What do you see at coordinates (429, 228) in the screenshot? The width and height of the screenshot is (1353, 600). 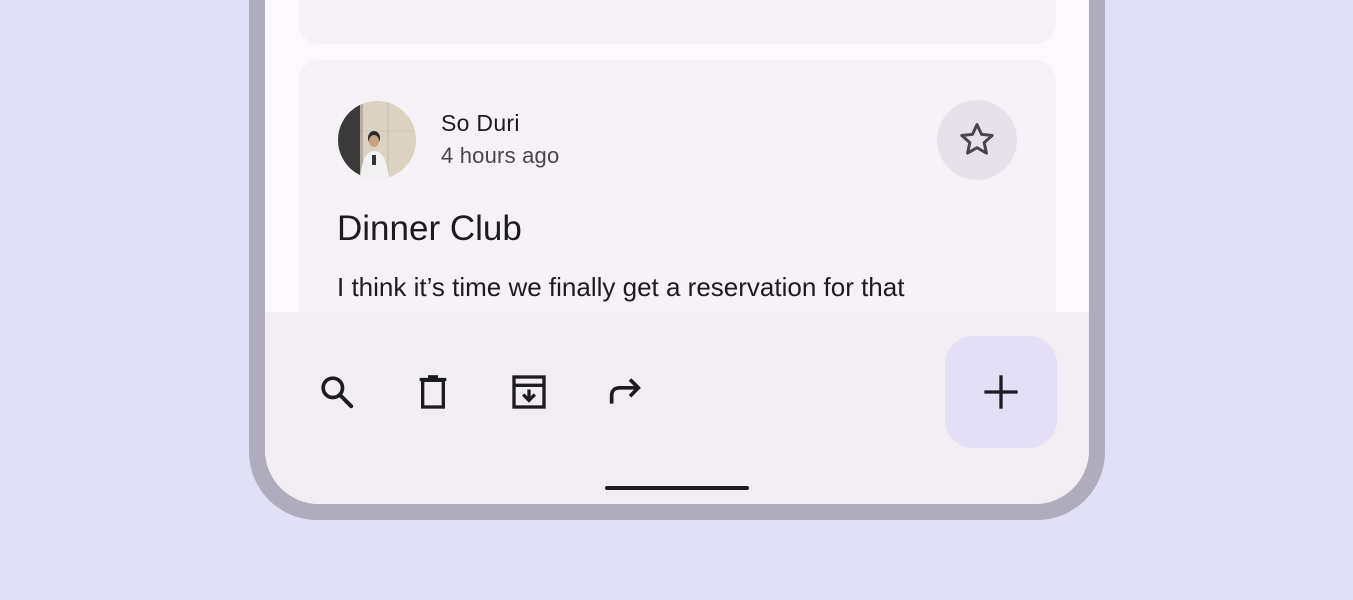 I see `email-subject: Dinner Club` at bounding box center [429, 228].